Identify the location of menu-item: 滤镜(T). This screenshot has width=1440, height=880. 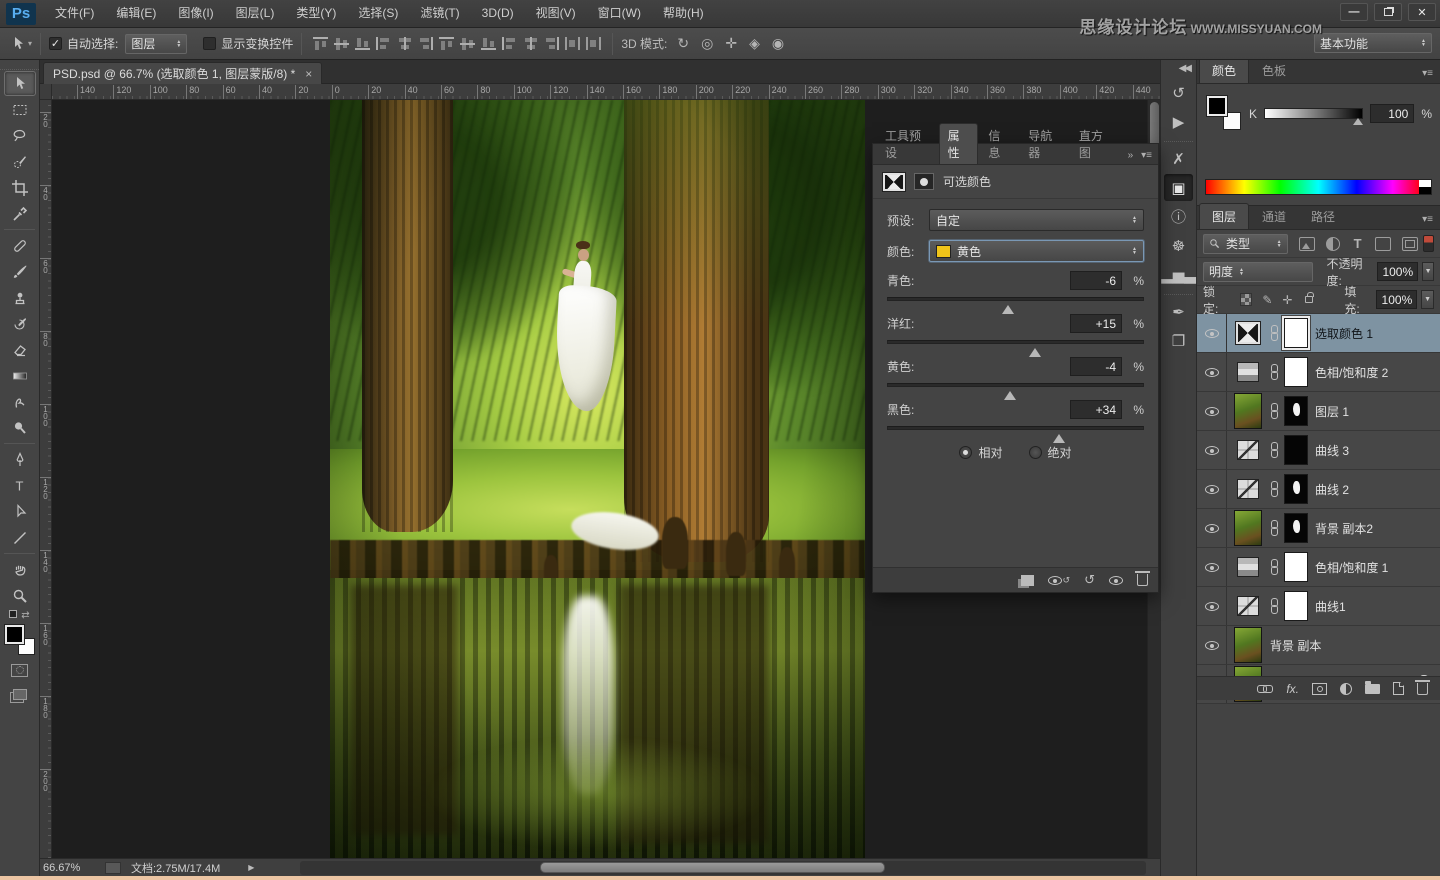
(439, 13).